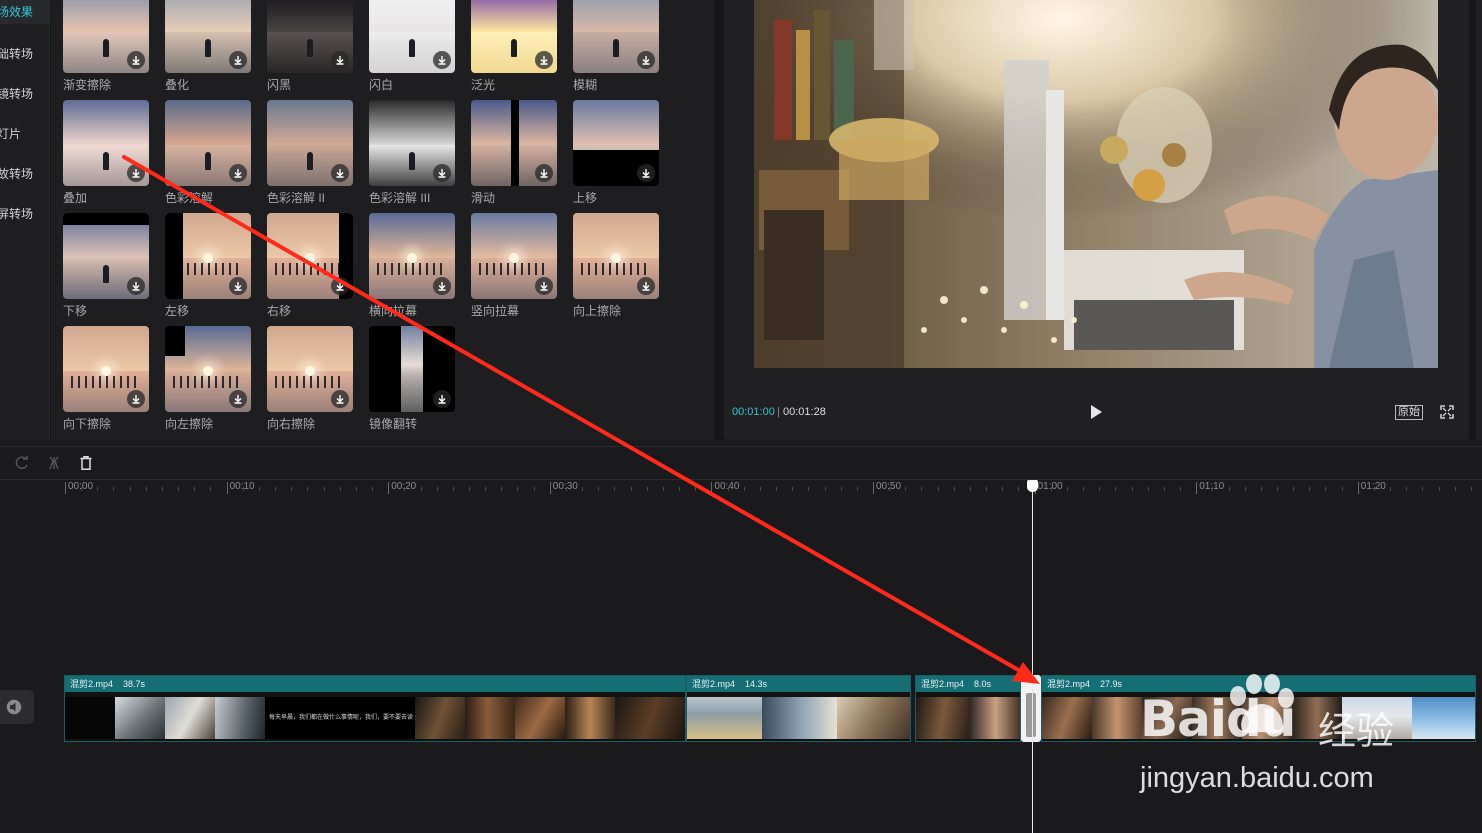 This screenshot has height=833, width=1482. Describe the element at coordinates (804, 412) in the screenshot. I see `total-time: 00:01:28` at that location.